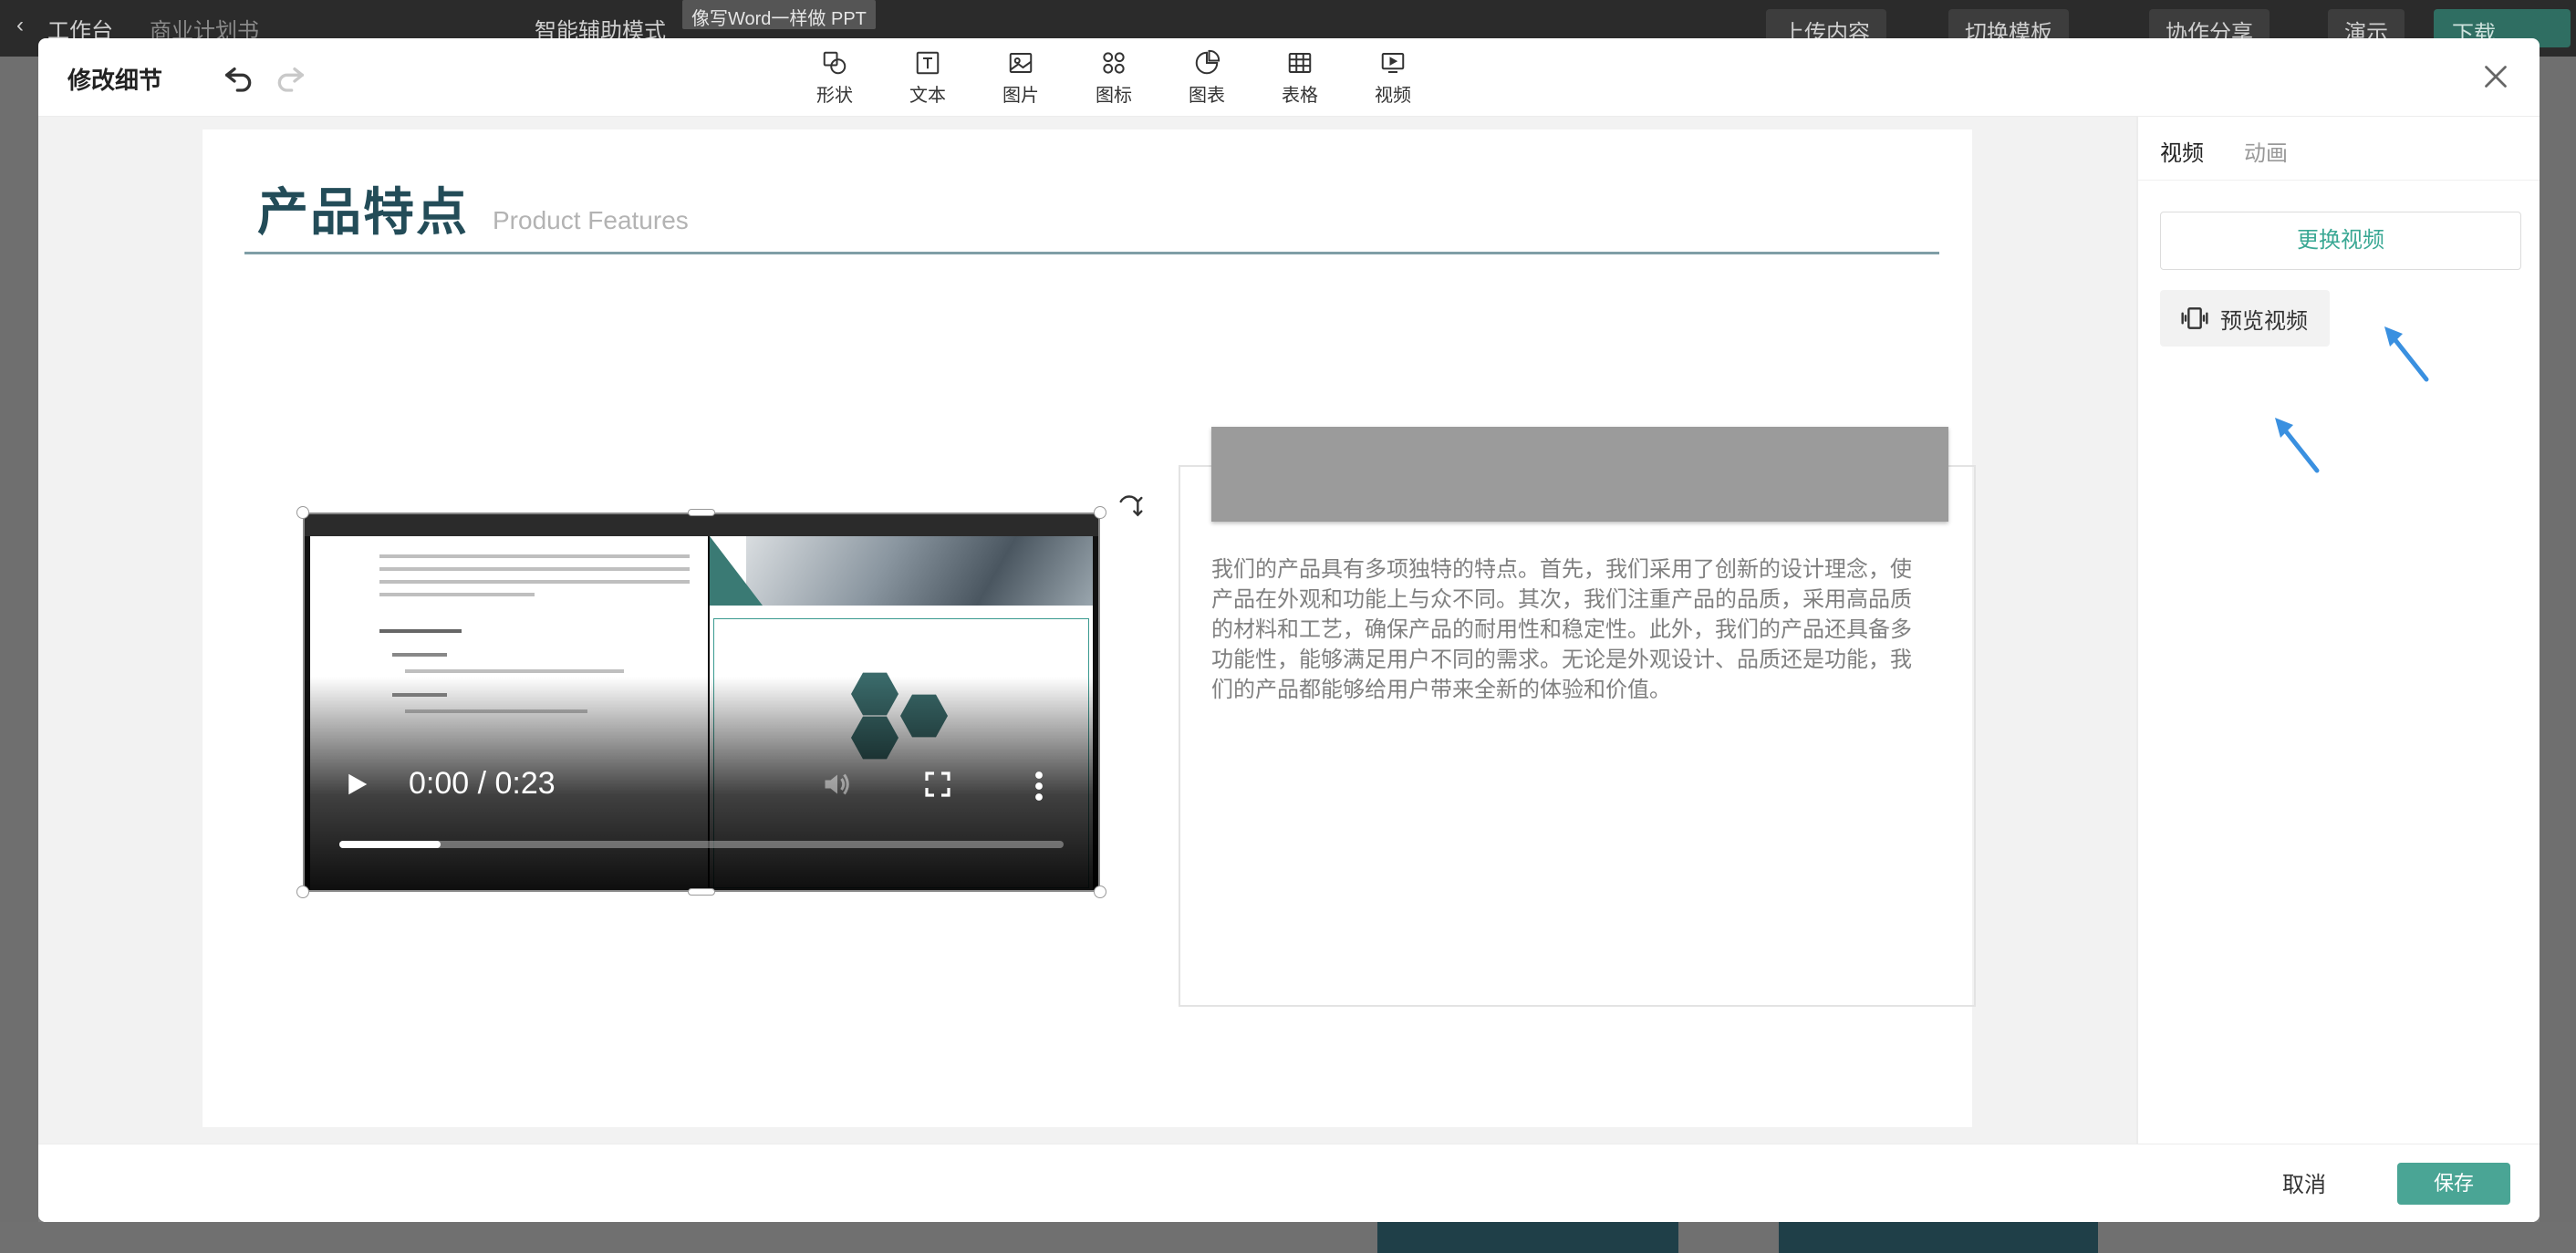 Image resolution: width=2576 pixels, height=1253 pixels. What do you see at coordinates (290, 76) in the screenshot?
I see `redo-icon` at bounding box center [290, 76].